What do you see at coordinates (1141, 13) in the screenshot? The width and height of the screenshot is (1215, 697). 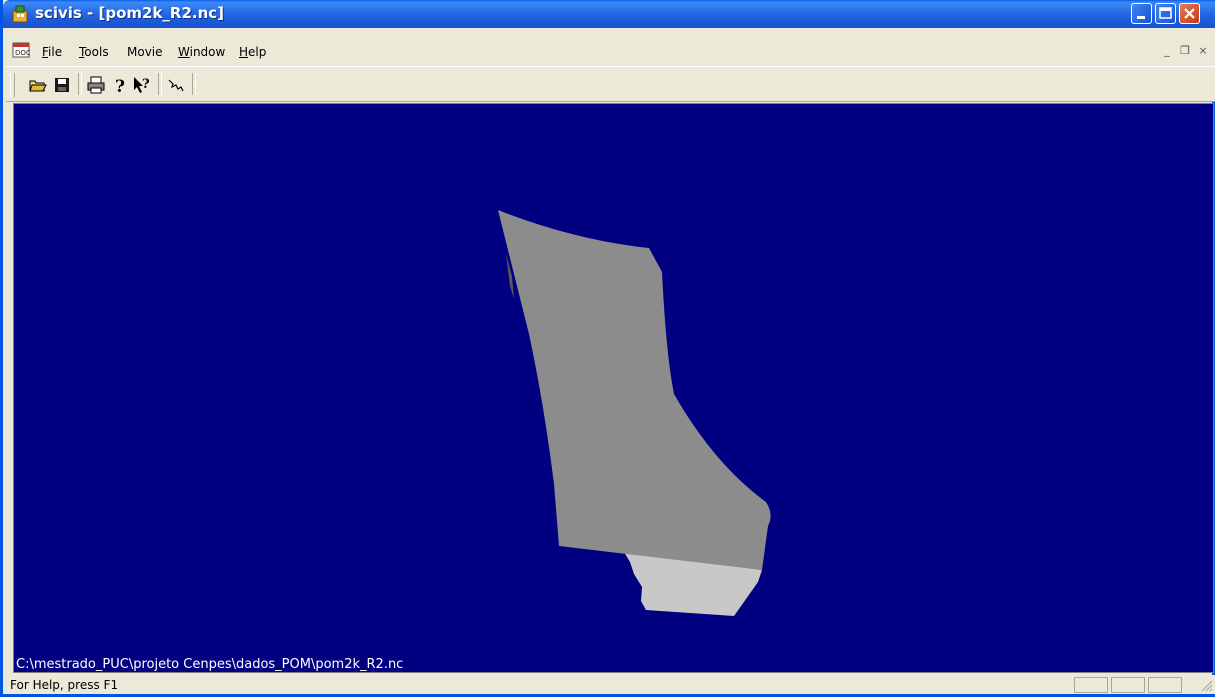 I see `minimize-button` at bounding box center [1141, 13].